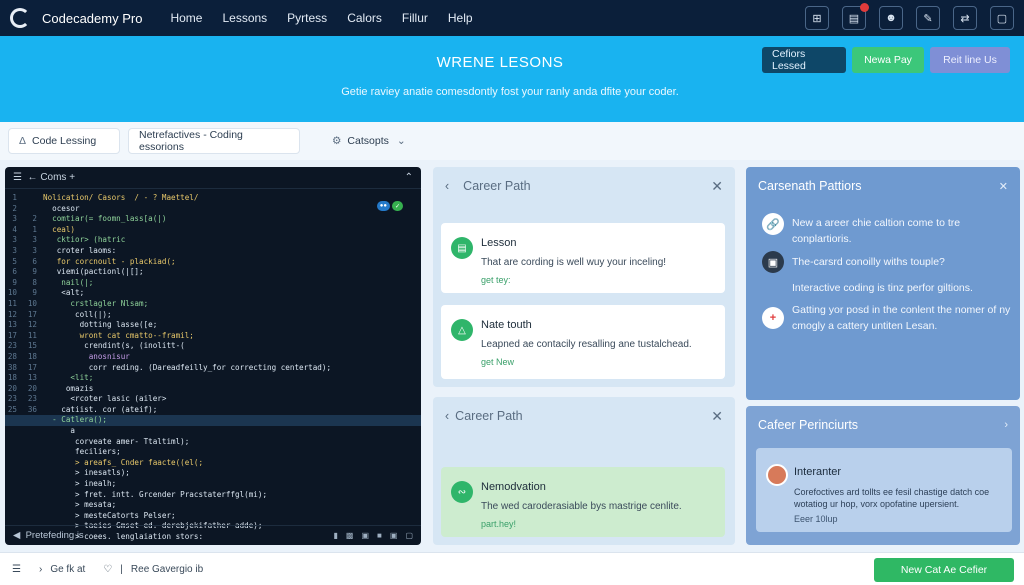  Describe the element at coordinates (817, 18) in the screenshot. I see `grid-icon: ⊞` at that location.